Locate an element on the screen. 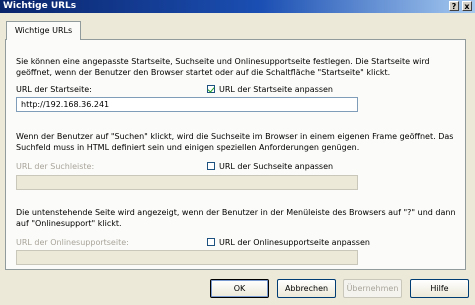 This screenshot has width=475, height=305. onlinesupport-url-input is located at coordinates (187, 257).